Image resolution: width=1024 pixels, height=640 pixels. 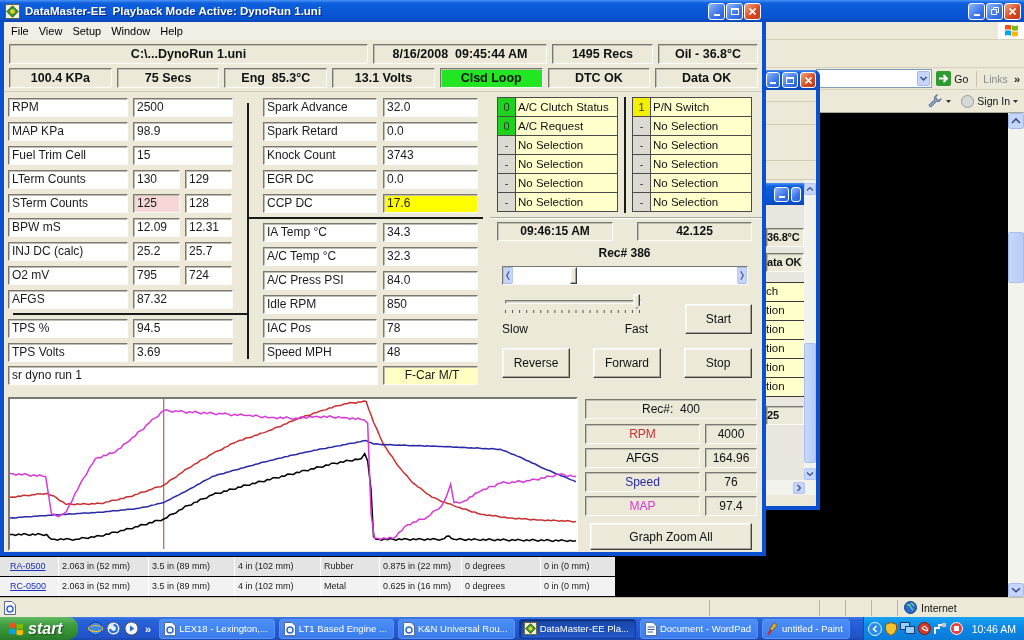 What do you see at coordinates (806, 628) in the screenshot?
I see `task-button: untitled - Paint` at bounding box center [806, 628].